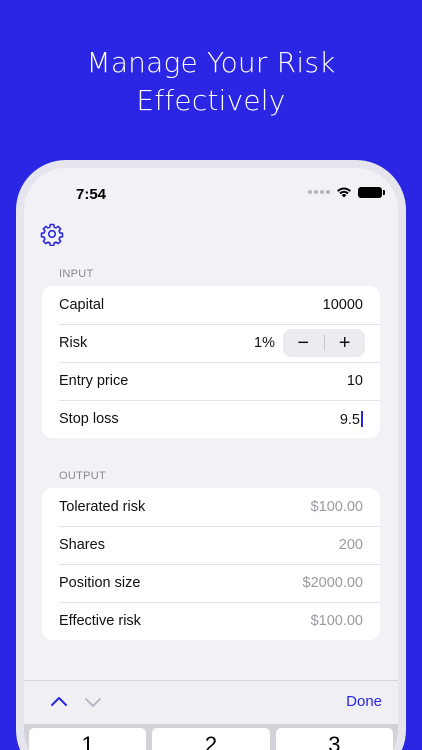  Describe the element at coordinates (343, 305) in the screenshot. I see `capital-field: 10000` at that location.